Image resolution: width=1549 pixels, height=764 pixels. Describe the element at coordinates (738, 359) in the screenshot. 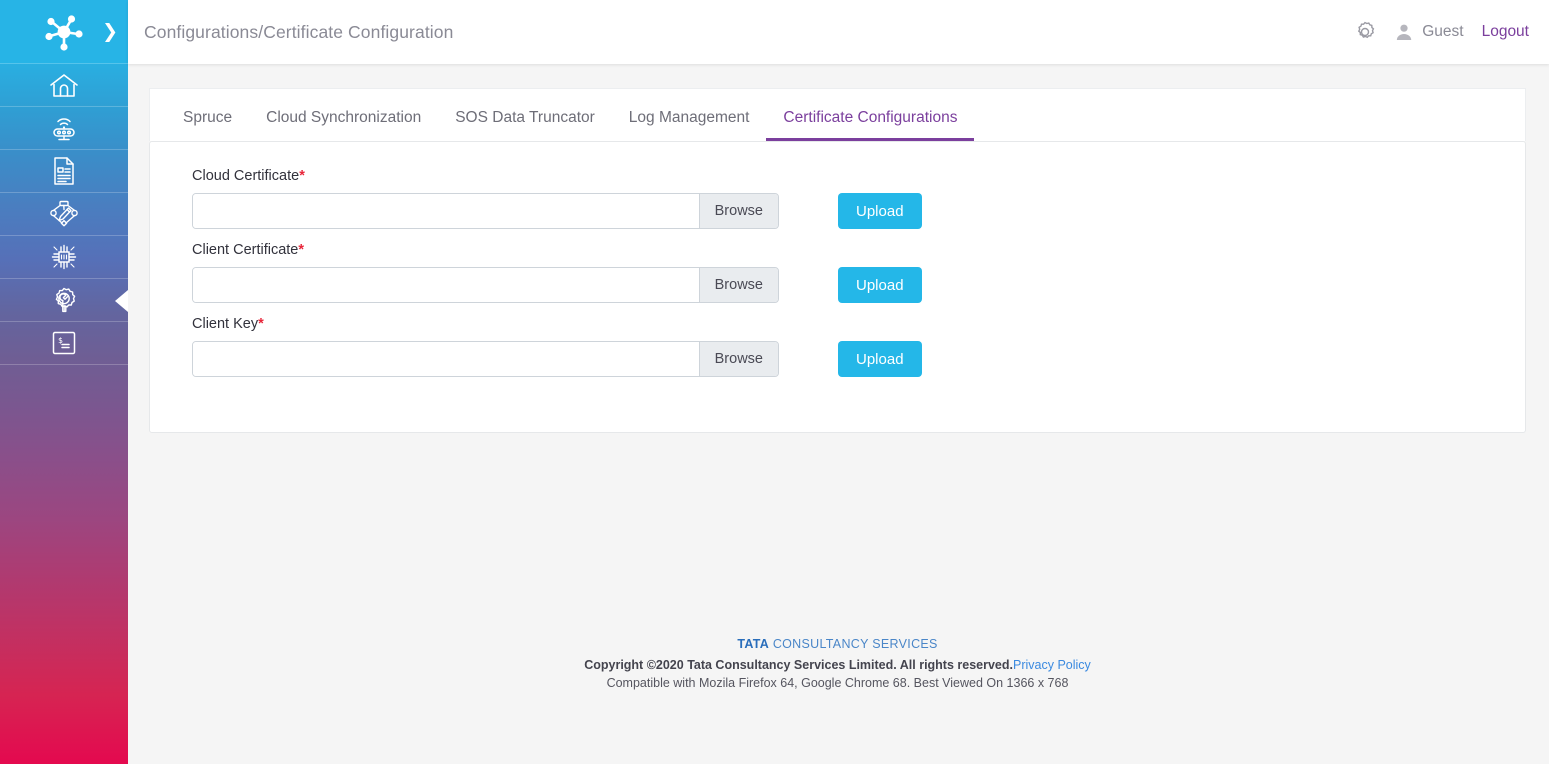

I see `browse-button-client-key: Browse` at that location.